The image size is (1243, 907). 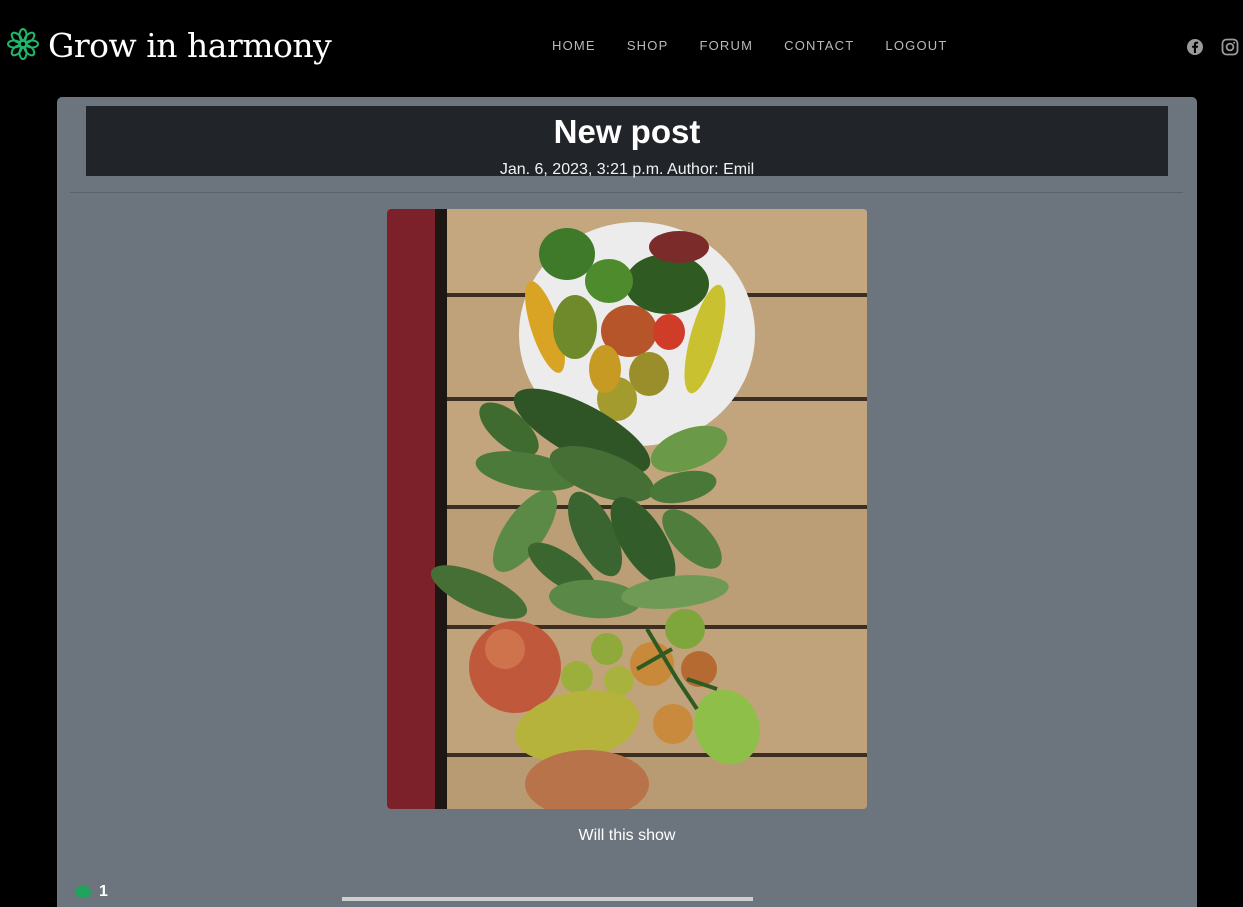 I want to click on brand-link: Grow in harmony, so click(x=169, y=46).